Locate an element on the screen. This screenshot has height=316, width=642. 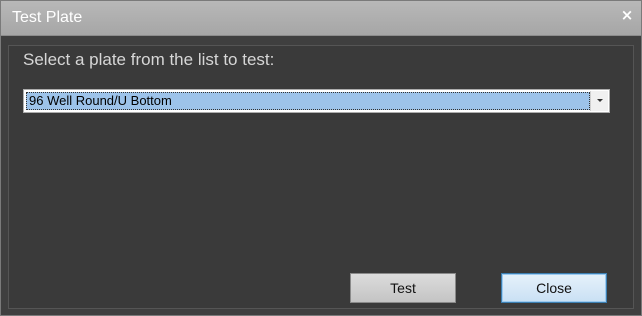
selected-plate-highlight: 96 Well Round/U Bottom is located at coordinates (308, 101).